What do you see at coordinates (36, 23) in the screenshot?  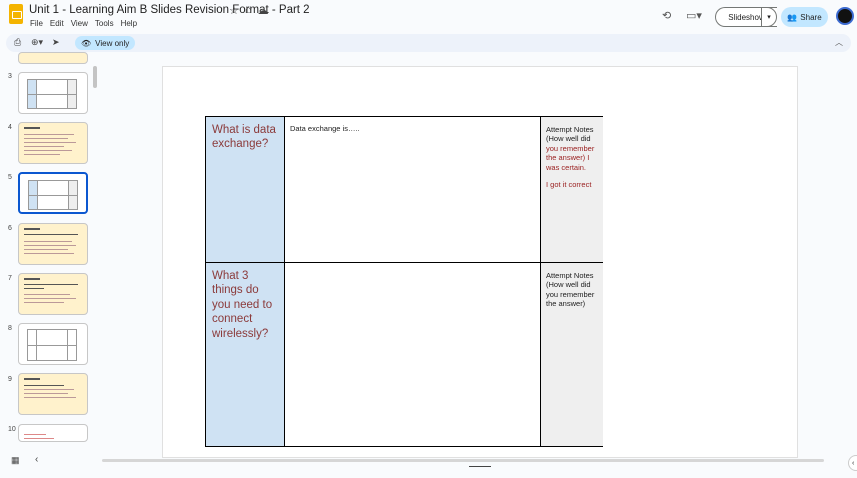 I see `menu-file: File` at bounding box center [36, 23].